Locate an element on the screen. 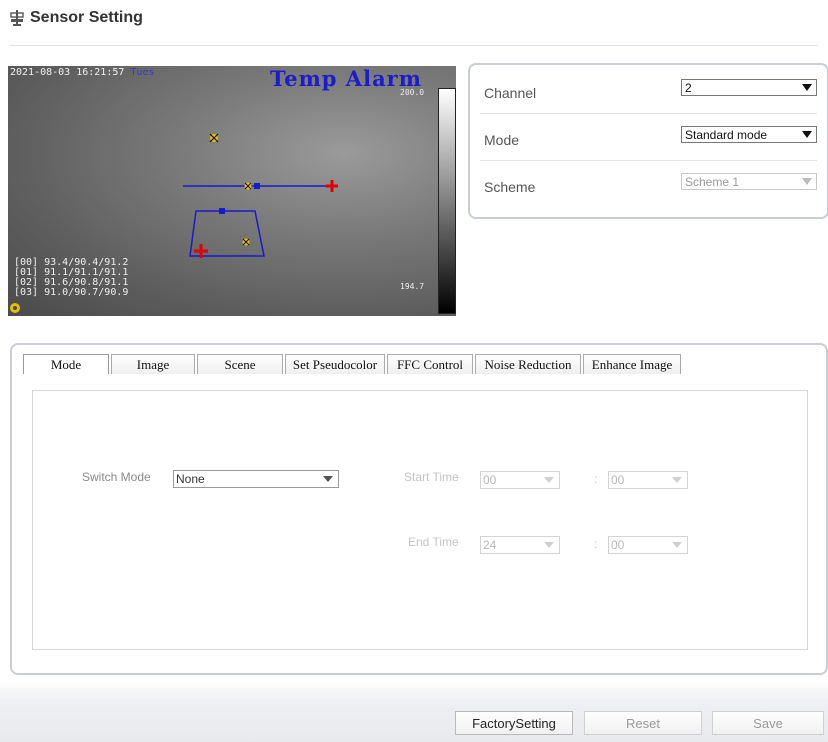 This screenshot has width=828, height=742. point-marker-icon is located at coordinates (214, 138).